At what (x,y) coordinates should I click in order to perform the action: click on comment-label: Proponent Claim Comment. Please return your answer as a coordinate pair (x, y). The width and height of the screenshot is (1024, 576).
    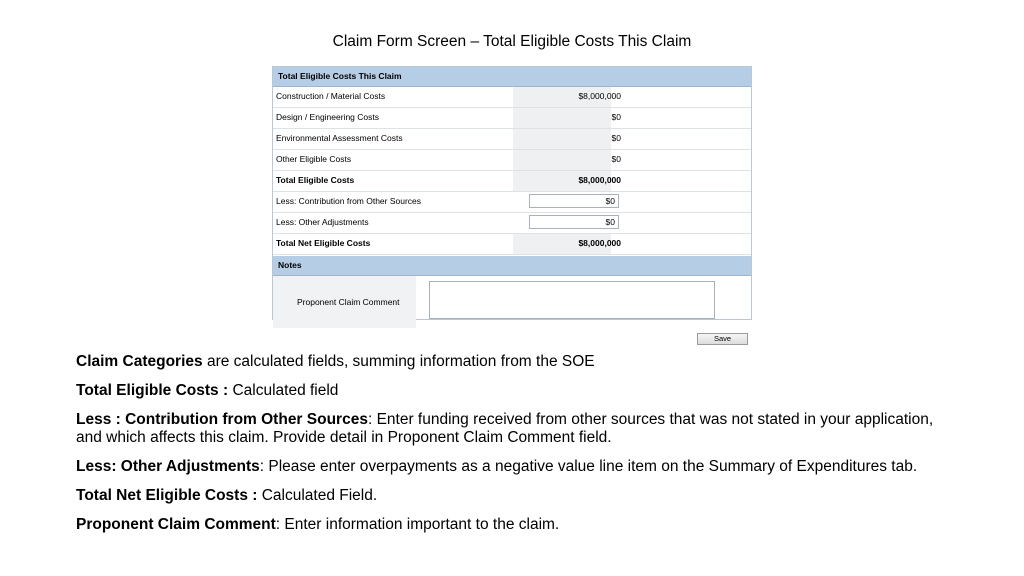
    Looking at the image, I should click on (348, 302).